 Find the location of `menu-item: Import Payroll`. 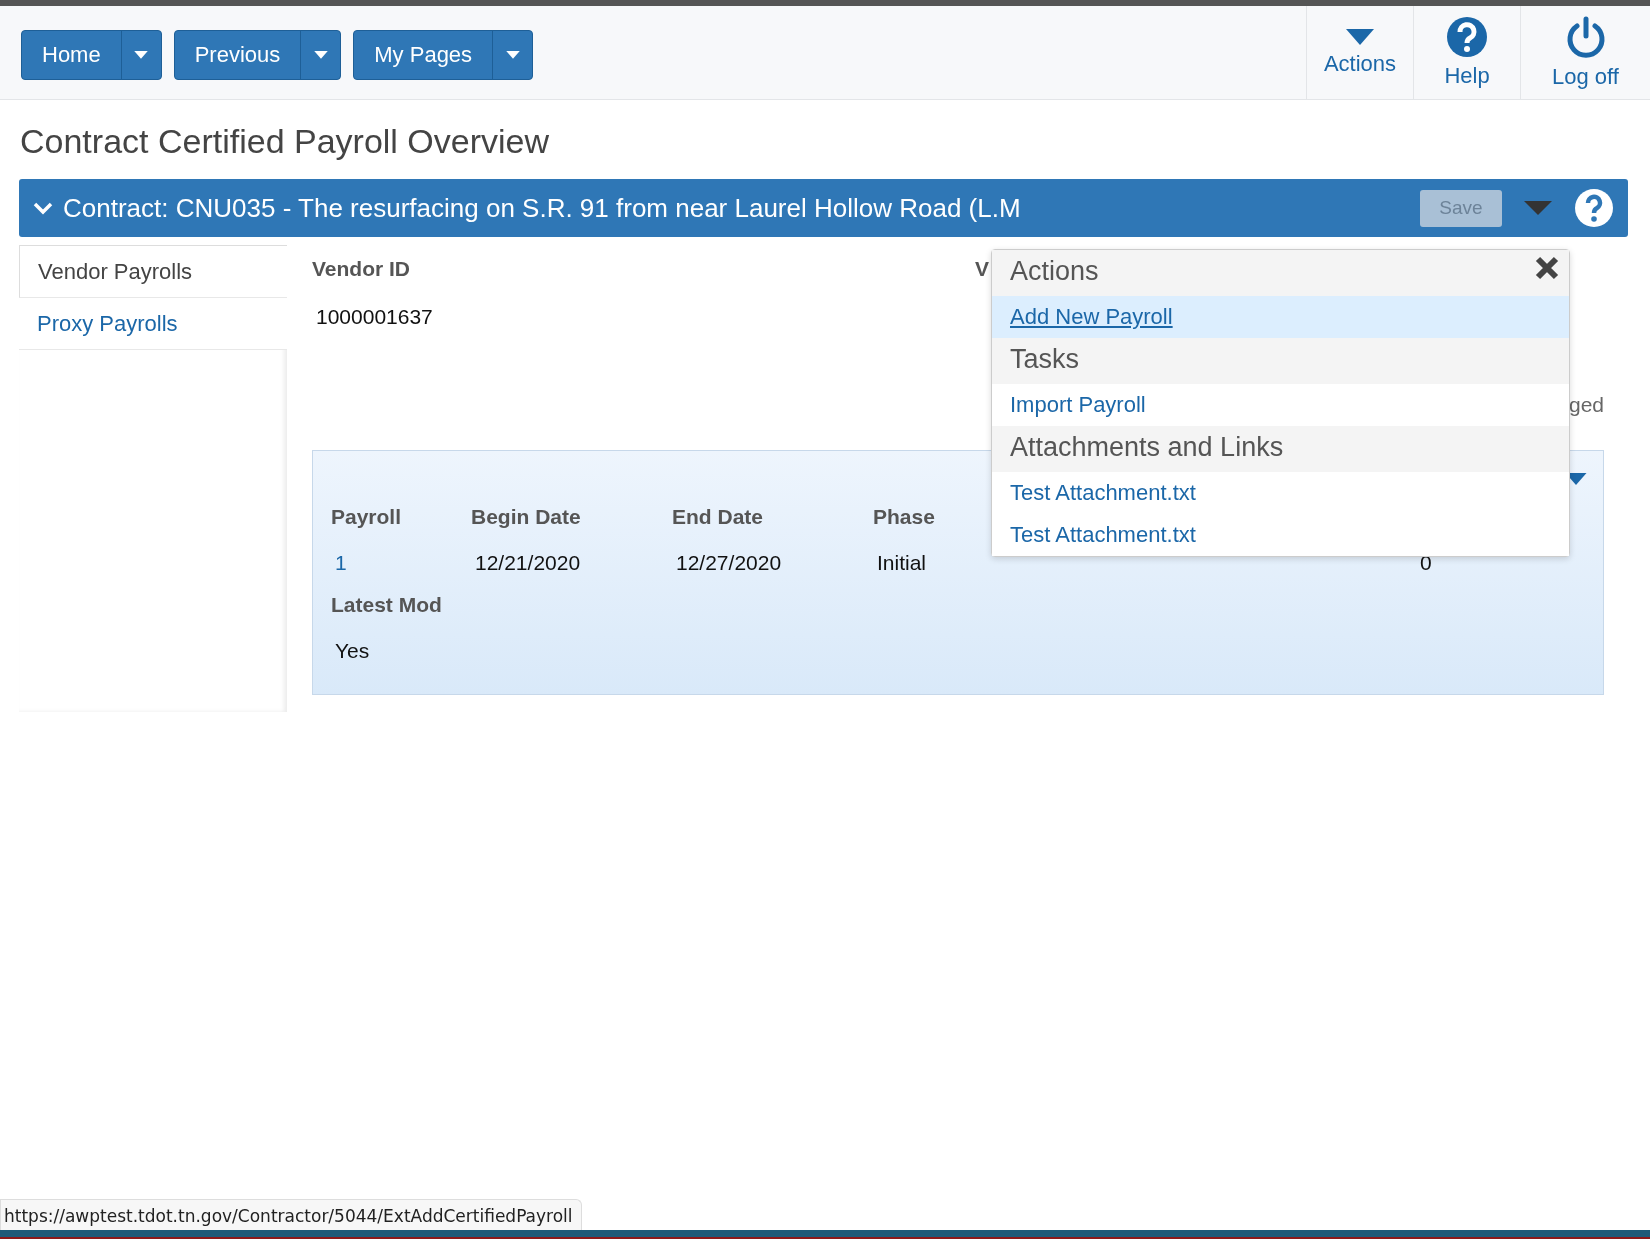

menu-item: Import Payroll is located at coordinates (1280, 405).